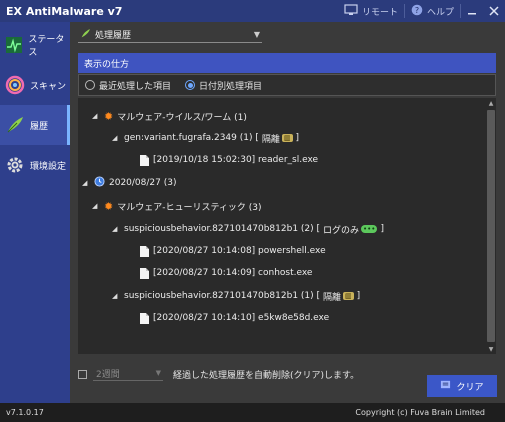 The height and width of the screenshot is (422, 505). I want to click on sidebar-item-label: 履歴, so click(39, 126).